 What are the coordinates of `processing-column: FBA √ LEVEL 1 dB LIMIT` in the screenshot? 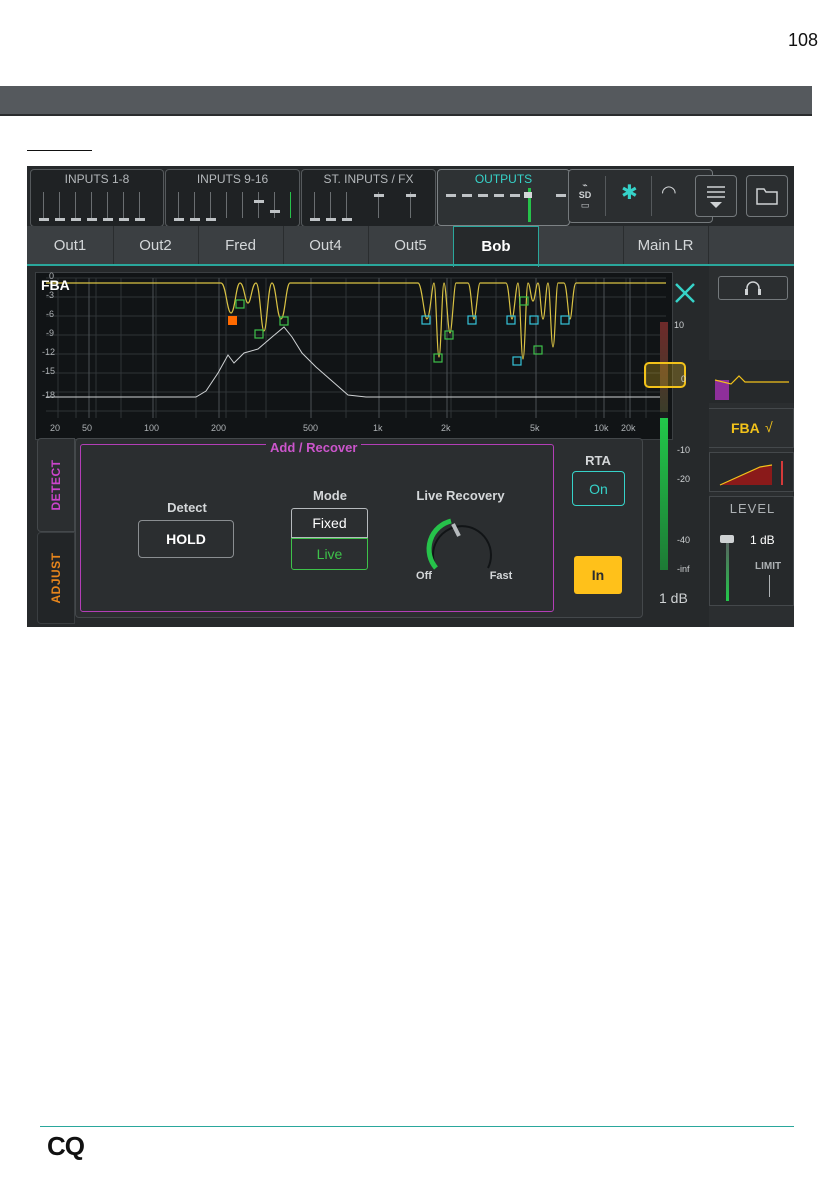 It's located at (751, 446).